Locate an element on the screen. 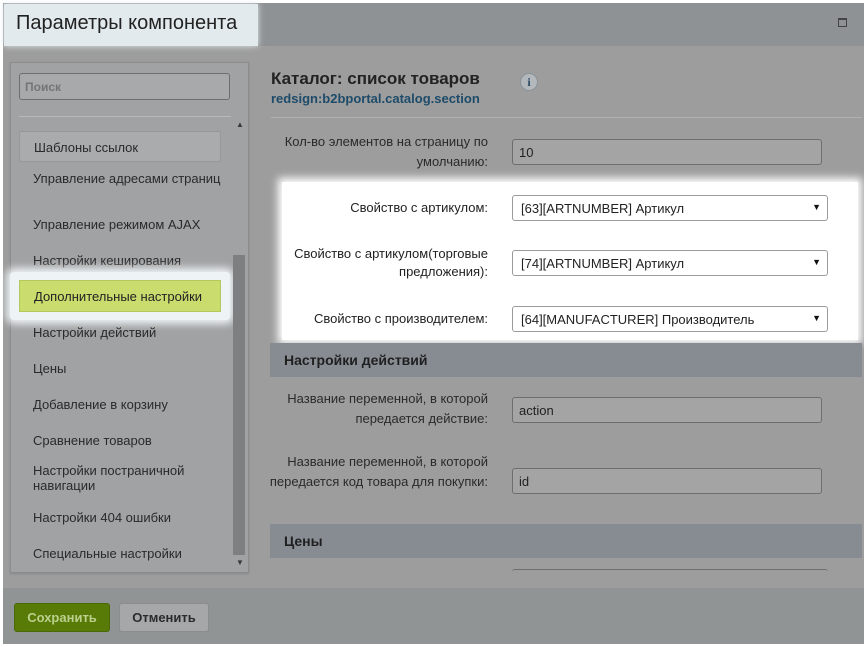 This screenshot has width=867, height=647. window-restore-icon is located at coordinates (842, 22).